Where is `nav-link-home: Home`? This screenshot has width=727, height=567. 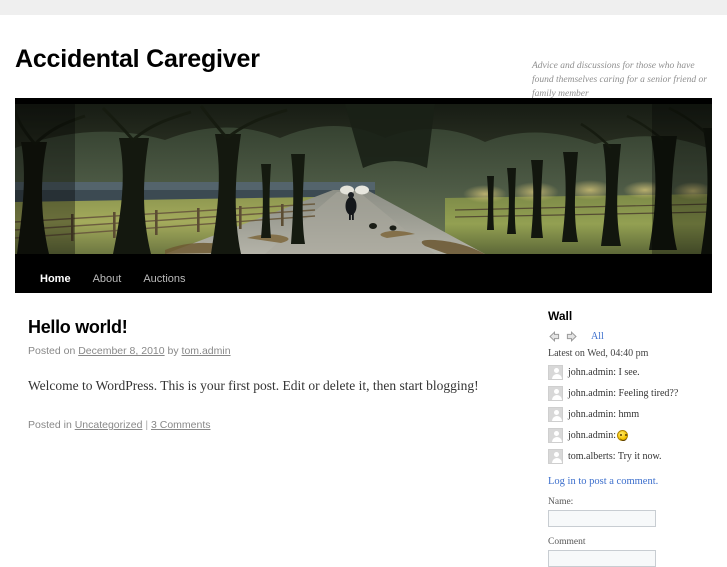
nav-link-home: Home is located at coordinates (55, 279).